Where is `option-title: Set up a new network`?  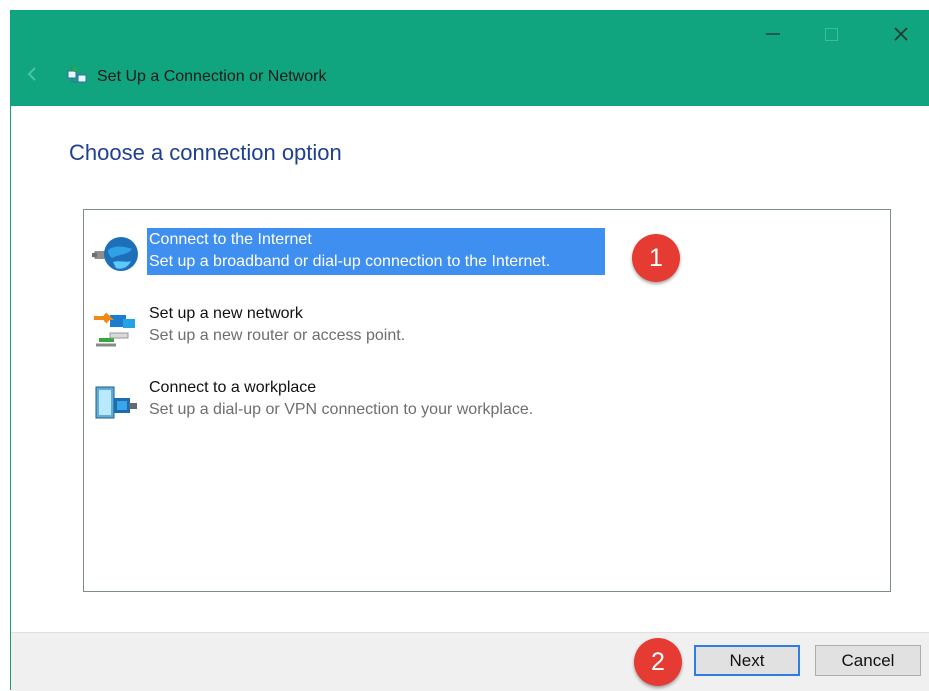
option-title: Set up a new network is located at coordinates (226, 313).